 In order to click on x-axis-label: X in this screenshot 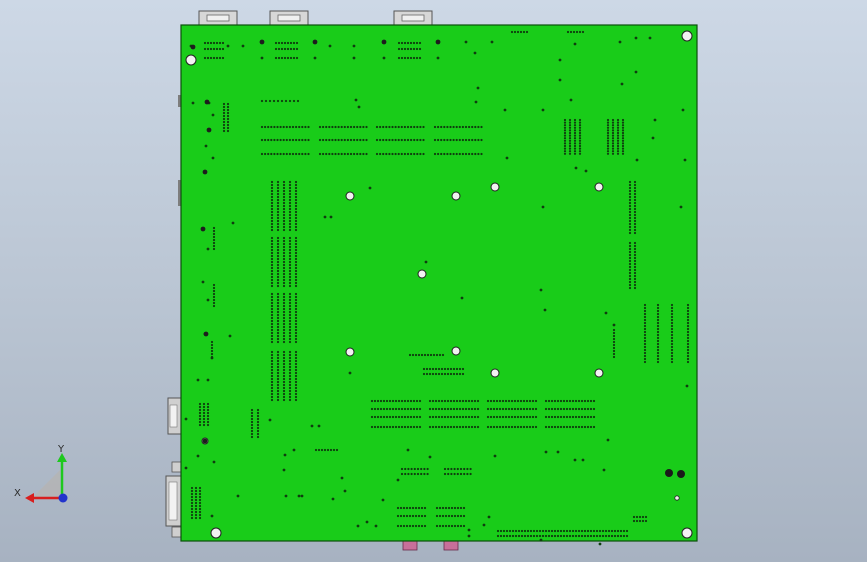, I will do `click(17, 493)`.